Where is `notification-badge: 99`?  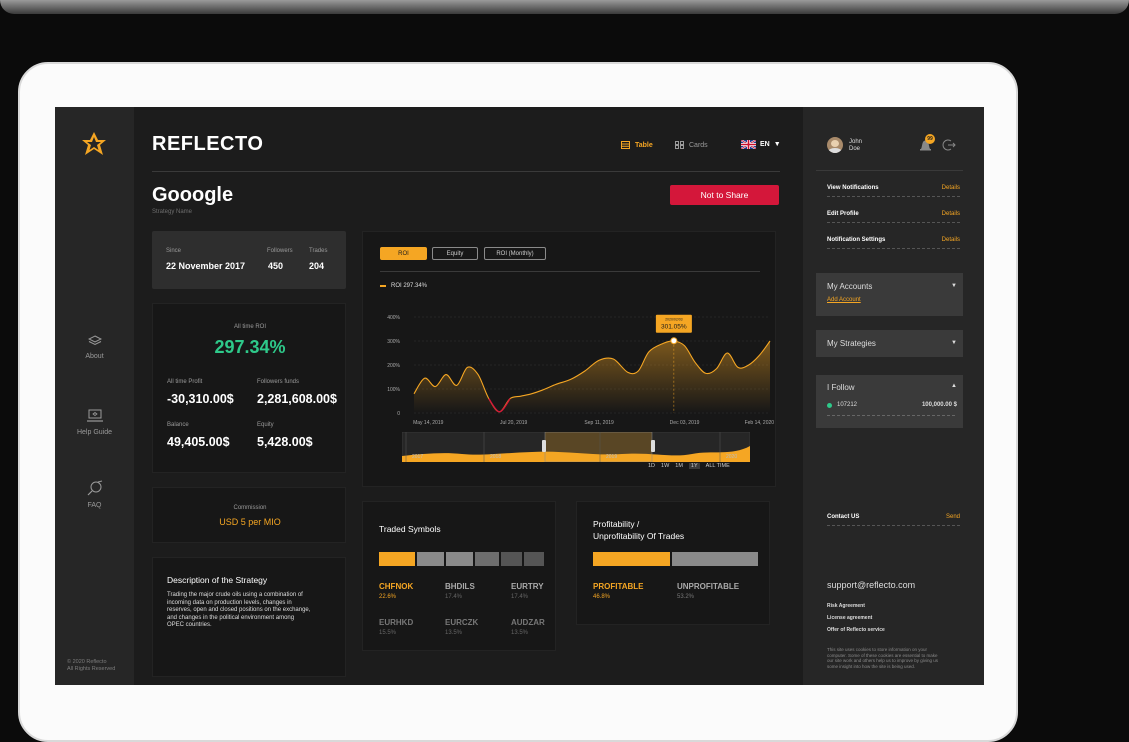
notification-badge: 99 is located at coordinates (930, 139).